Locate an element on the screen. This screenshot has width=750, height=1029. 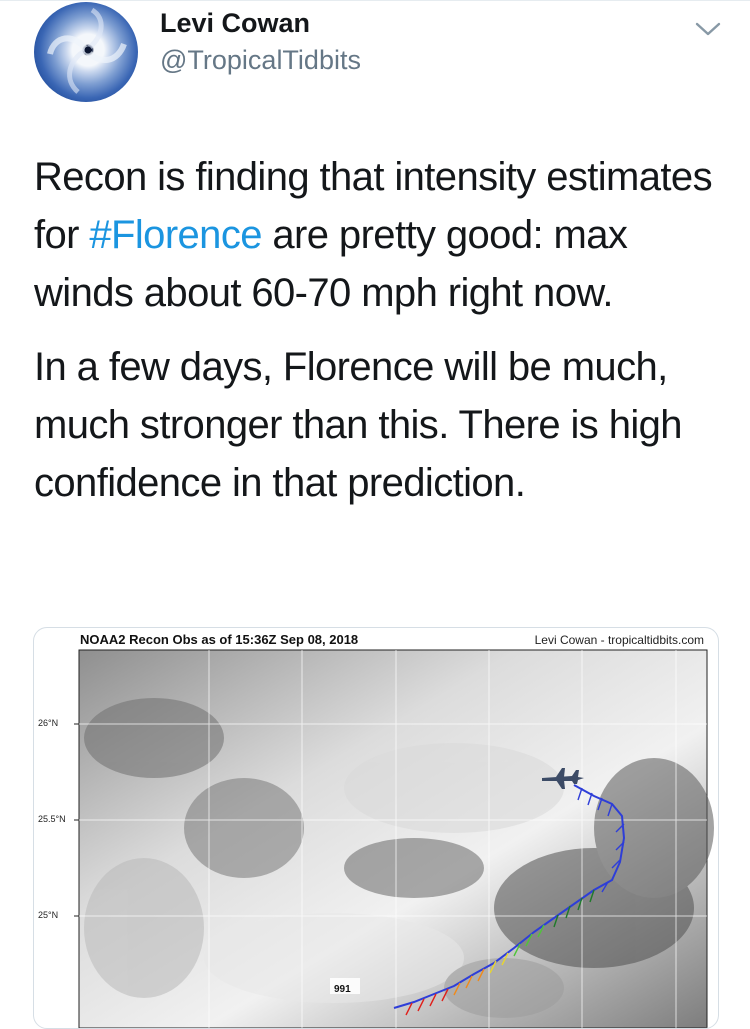
author-avatar is located at coordinates (86, 52).